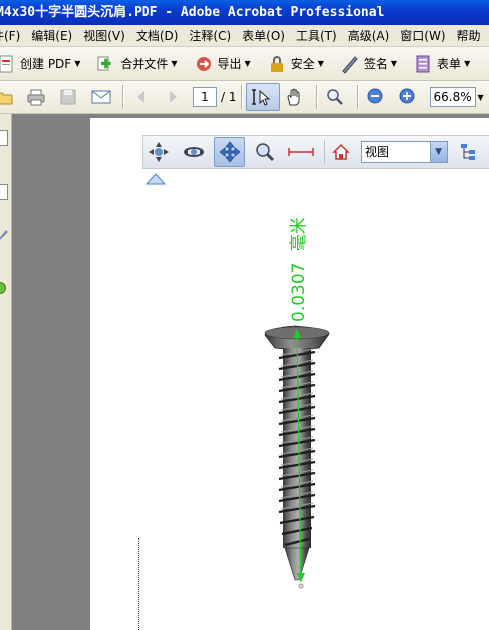 This screenshot has height=630, width=489. I want to click on floppy-icon, so click(68, 97).